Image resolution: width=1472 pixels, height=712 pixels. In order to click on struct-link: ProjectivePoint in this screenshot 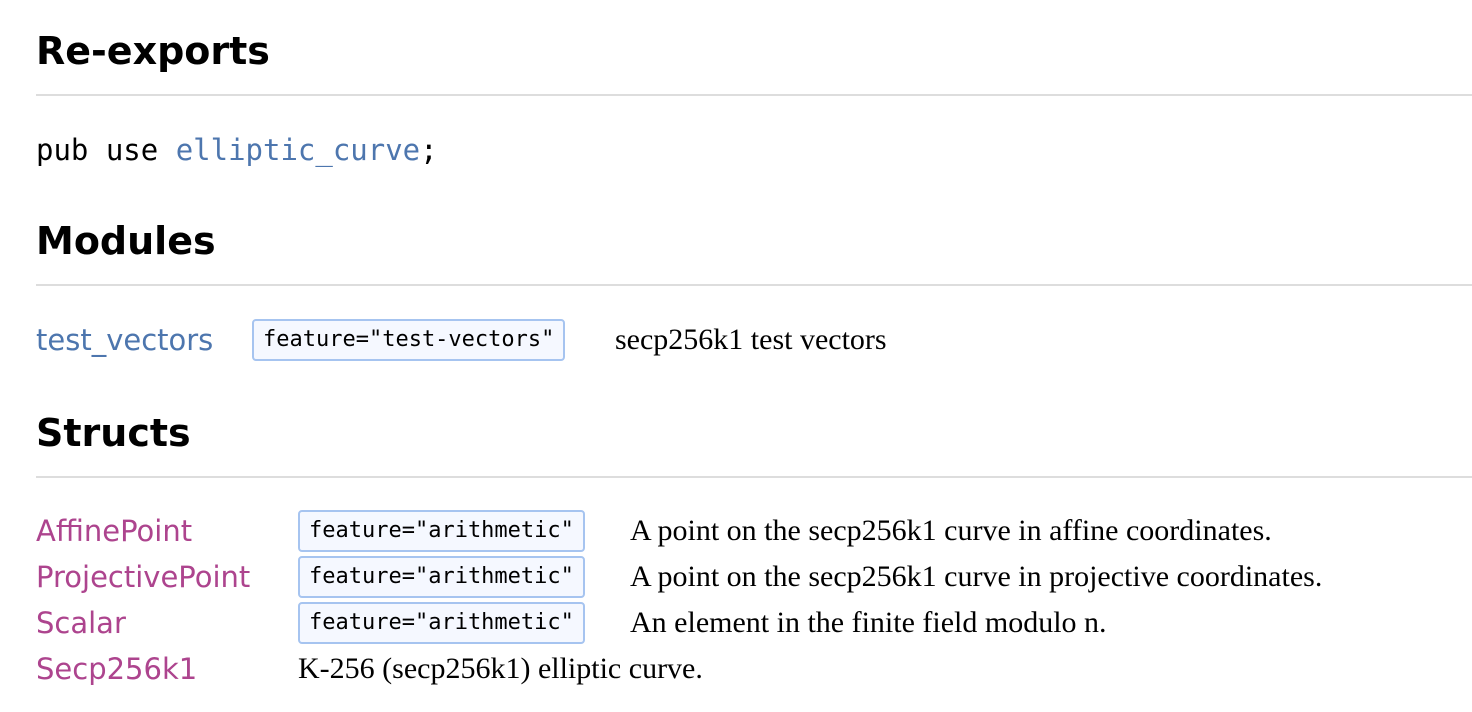, I will do `click(143, 577)`.